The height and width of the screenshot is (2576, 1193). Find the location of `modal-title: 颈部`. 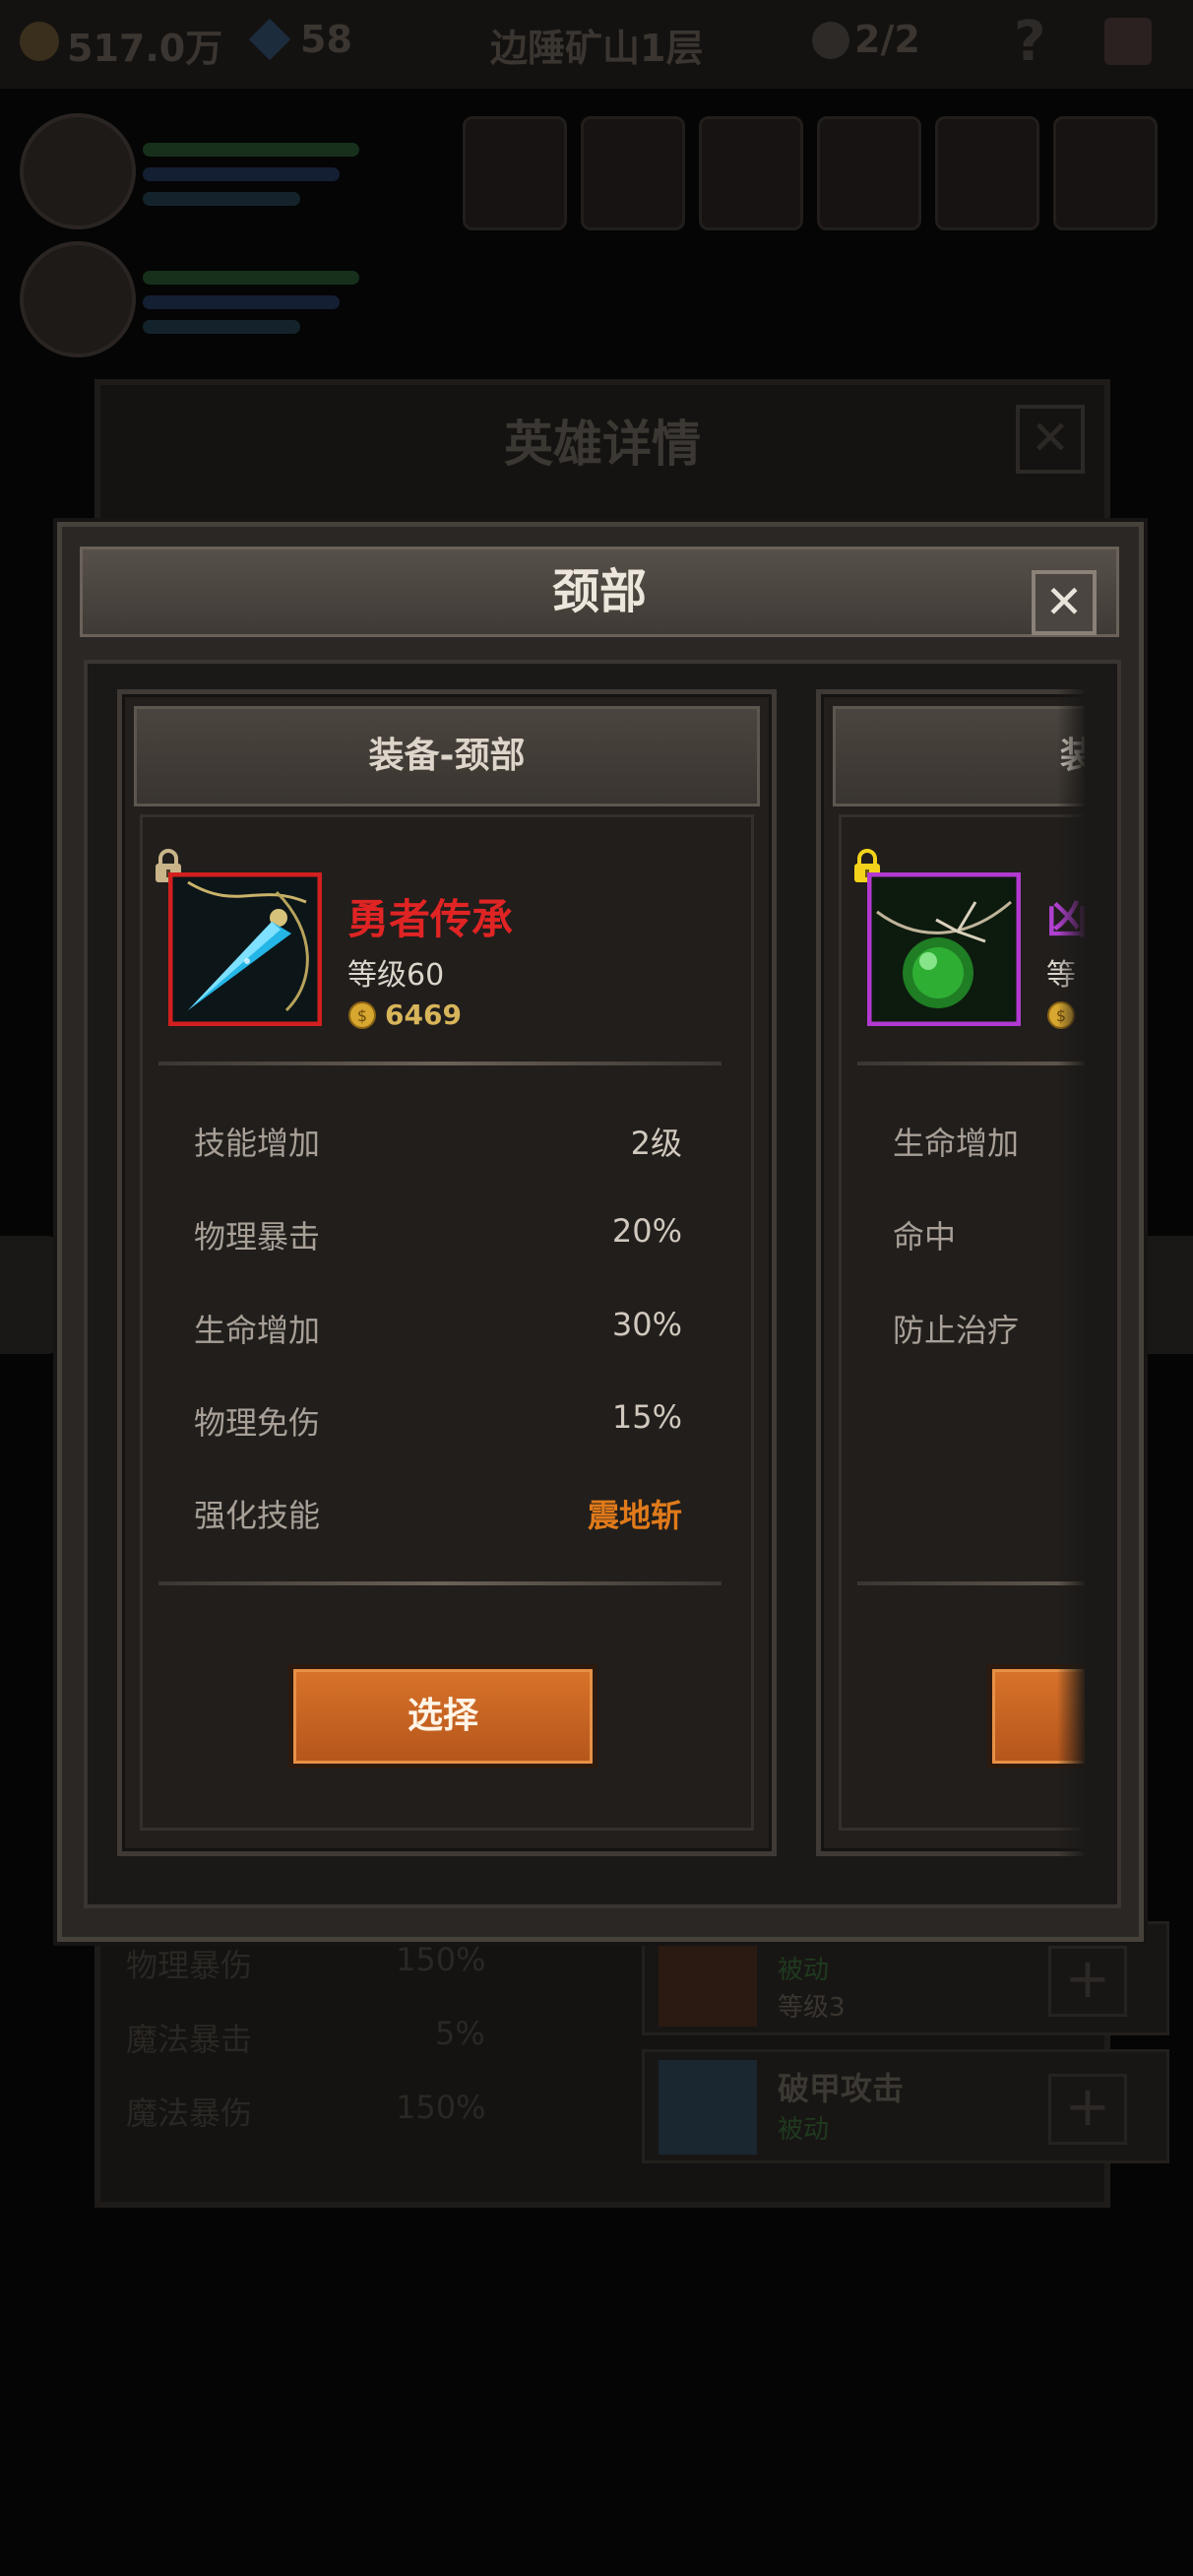

modal-title: 颈部 is located at coordinates (599, 591).